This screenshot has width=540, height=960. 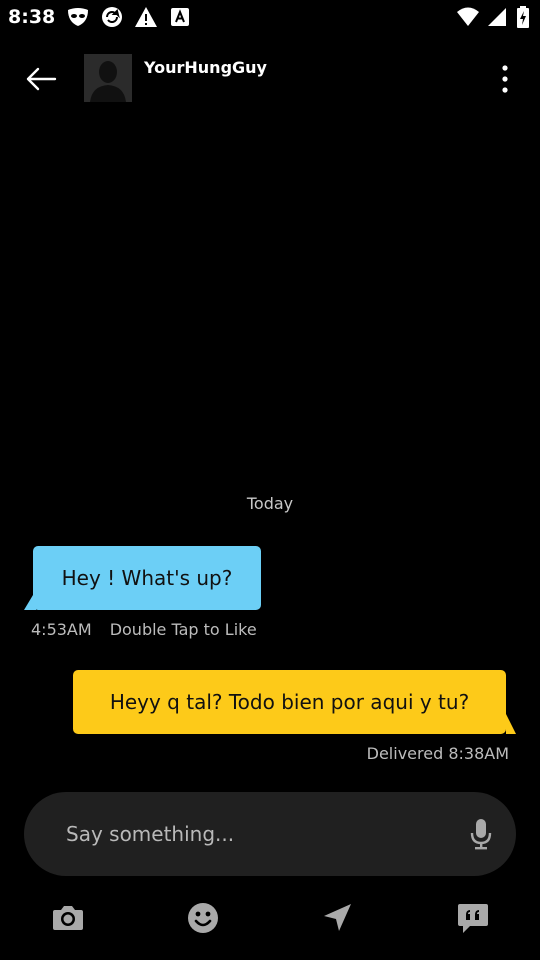 What do you see at coordinates (205, 67) in the screenshot?
I see `contact-name: YourHungGuy` at bounding box center [205, 67].